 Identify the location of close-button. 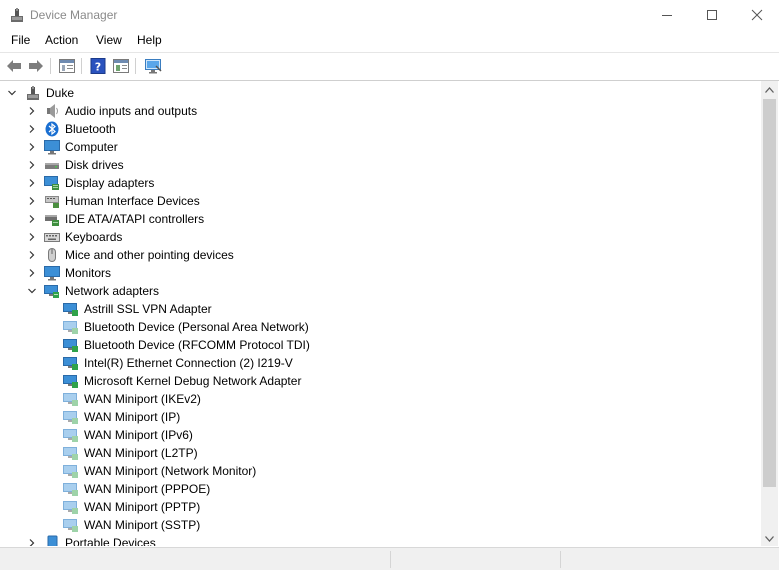
(756, 15).